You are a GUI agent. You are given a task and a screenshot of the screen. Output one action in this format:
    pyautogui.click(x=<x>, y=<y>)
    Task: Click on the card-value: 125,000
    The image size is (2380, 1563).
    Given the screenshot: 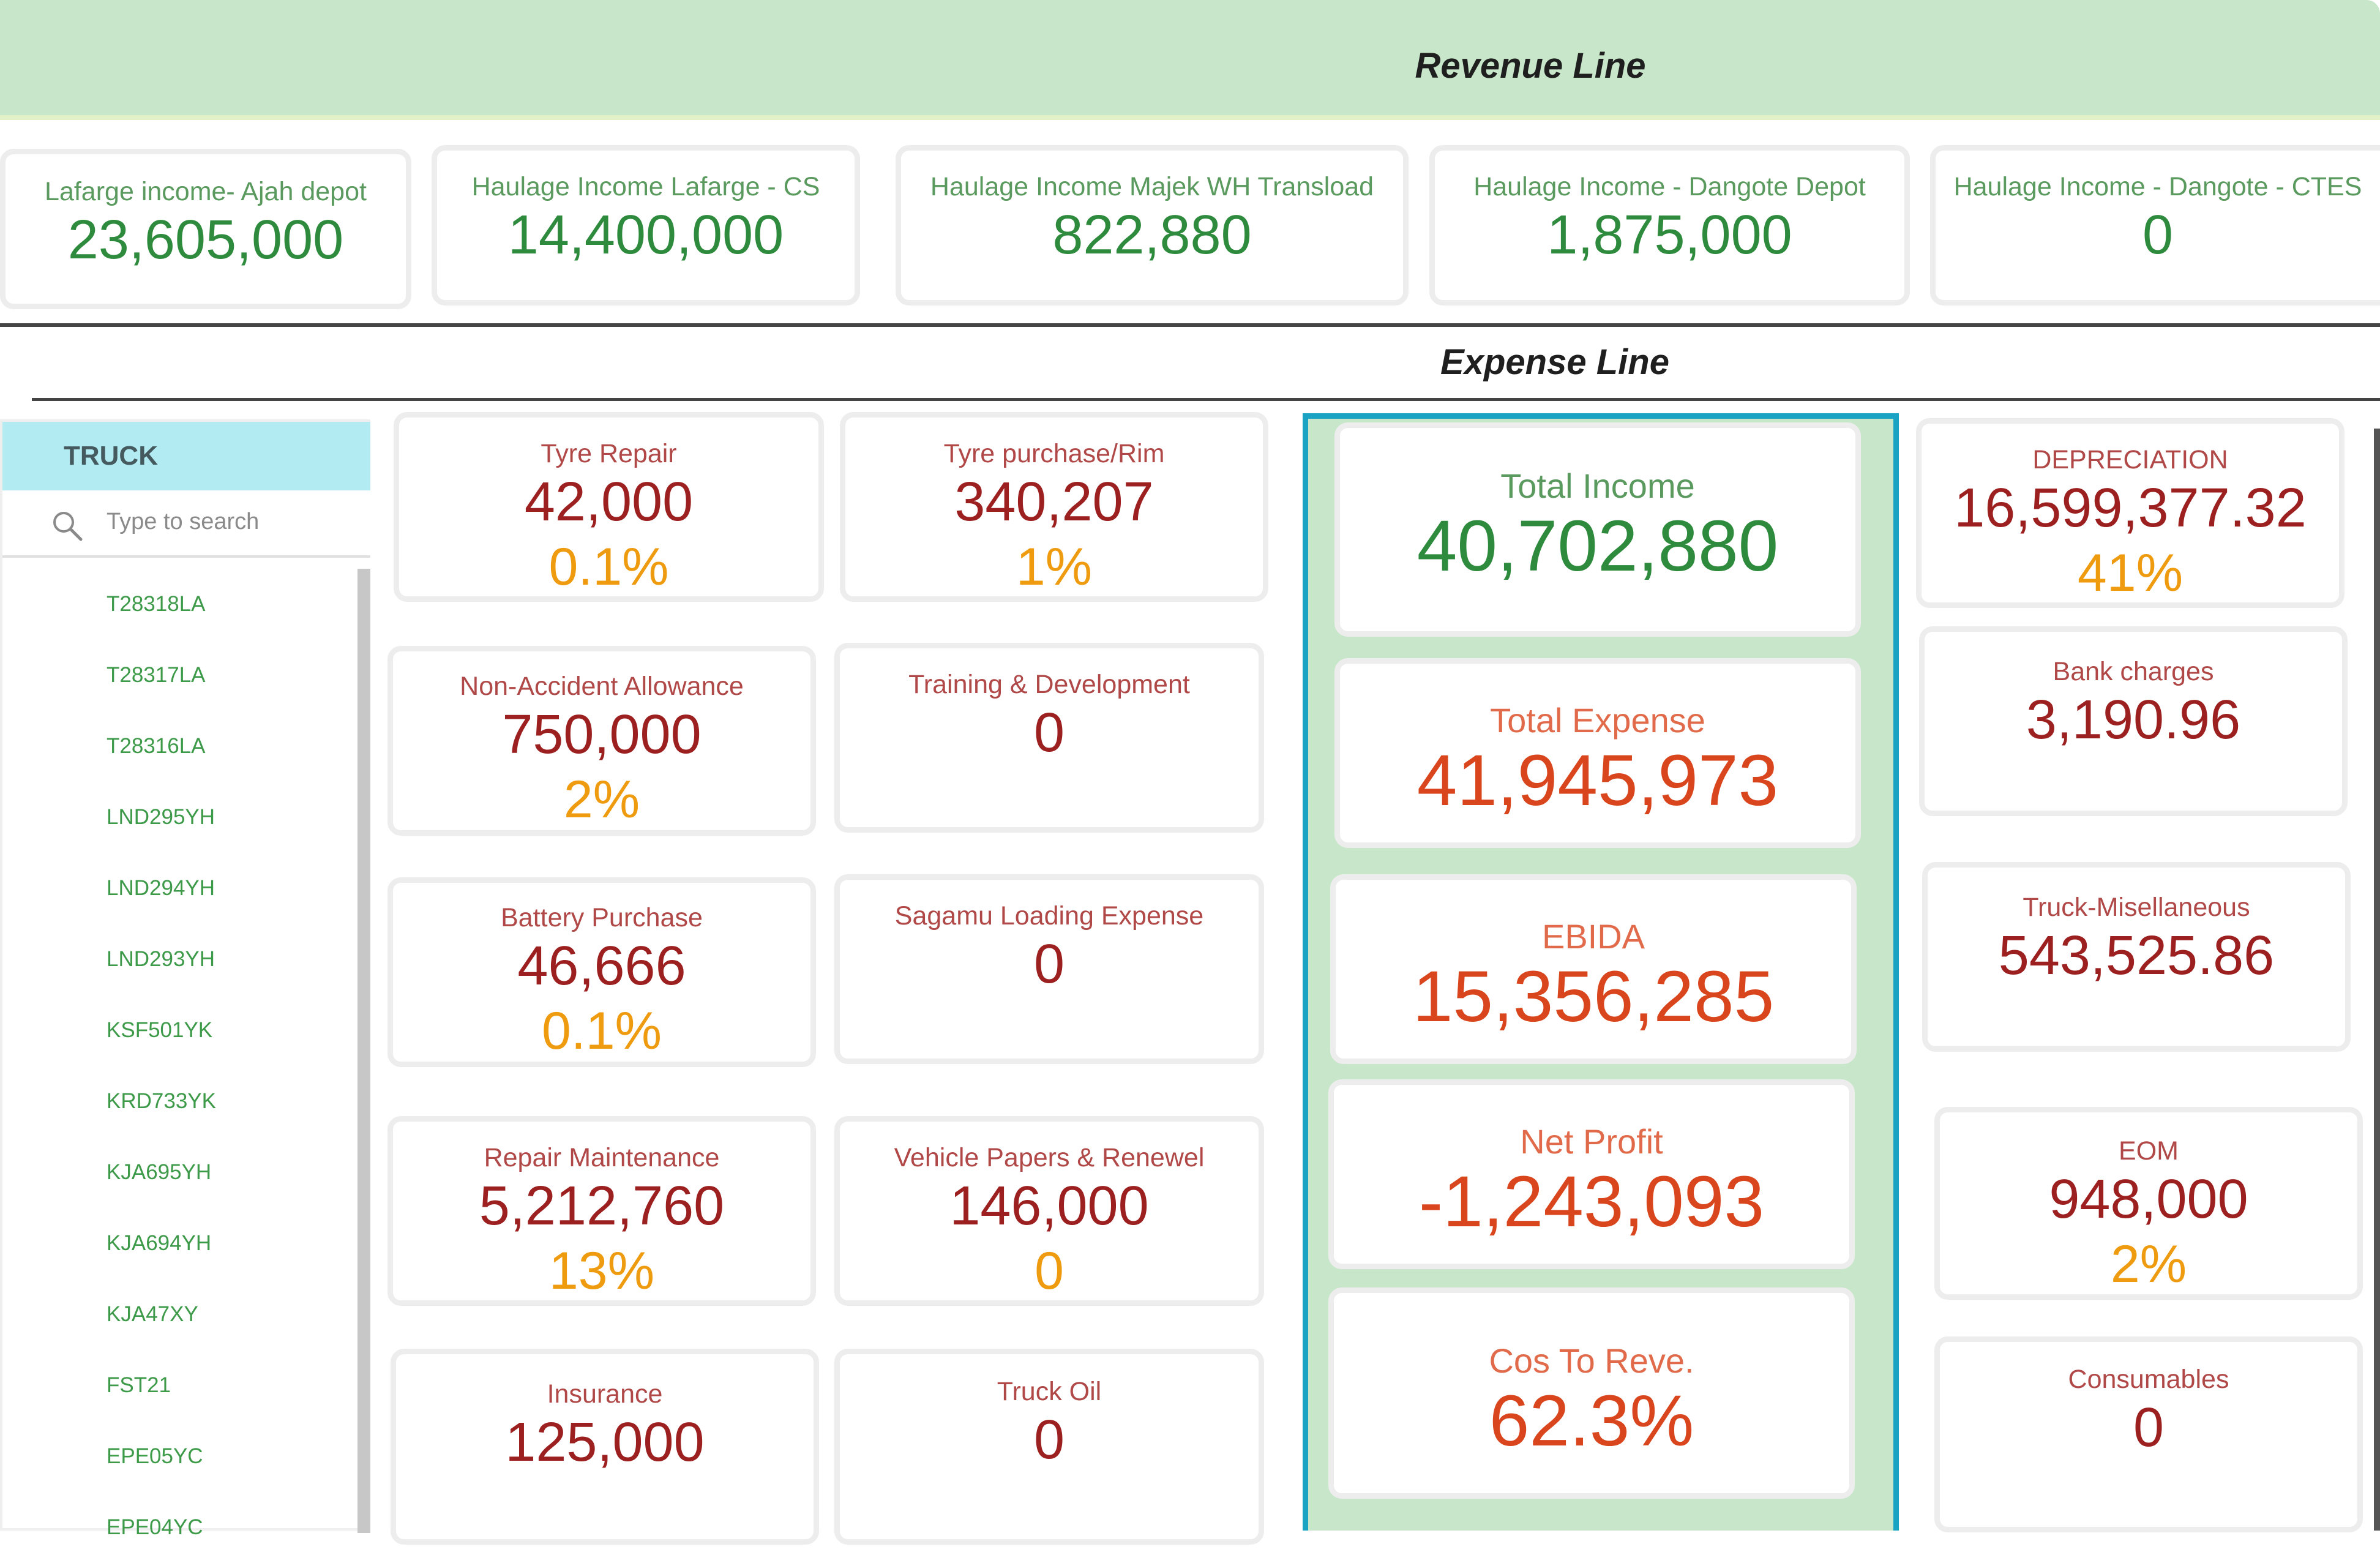 What is the action you would take?
    pyautogui.click(x=605, y=1443)
    